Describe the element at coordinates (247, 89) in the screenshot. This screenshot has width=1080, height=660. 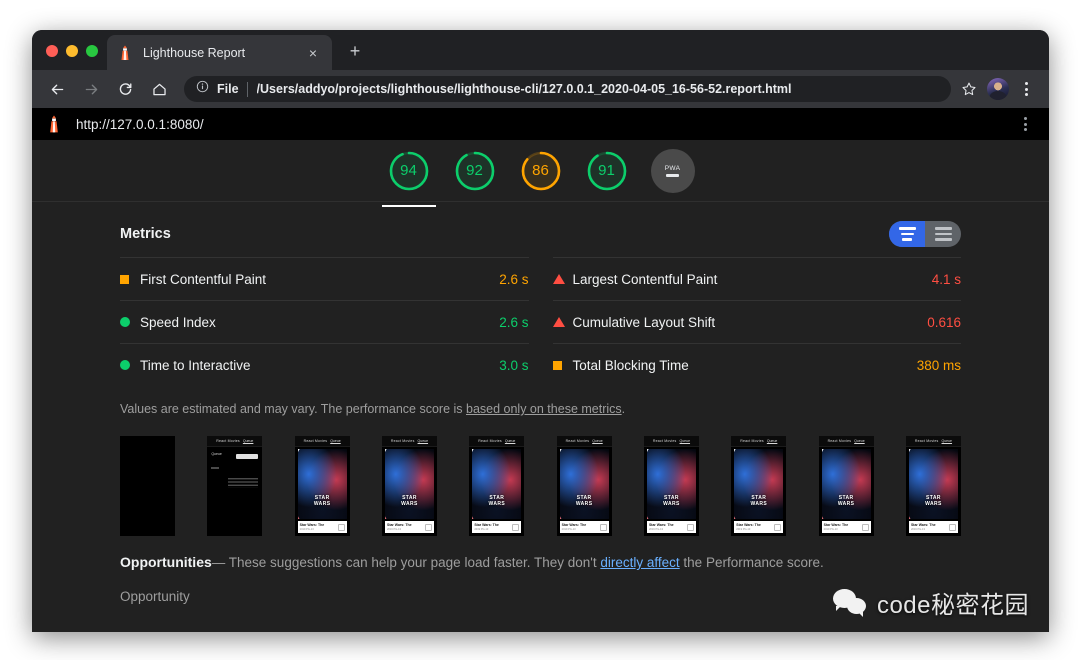
I see `omnibox-divider` at that location.